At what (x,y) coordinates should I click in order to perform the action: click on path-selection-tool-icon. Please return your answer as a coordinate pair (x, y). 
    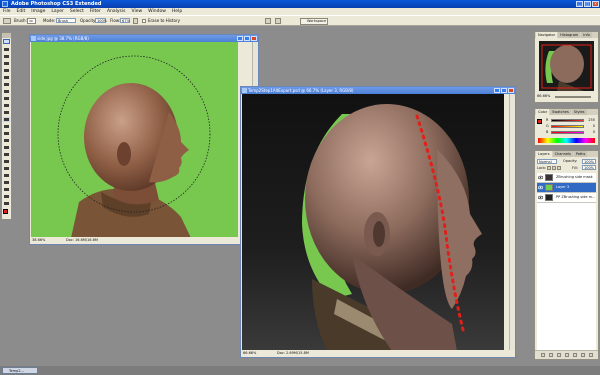
    Looking at the image, I should click on (6, 161).